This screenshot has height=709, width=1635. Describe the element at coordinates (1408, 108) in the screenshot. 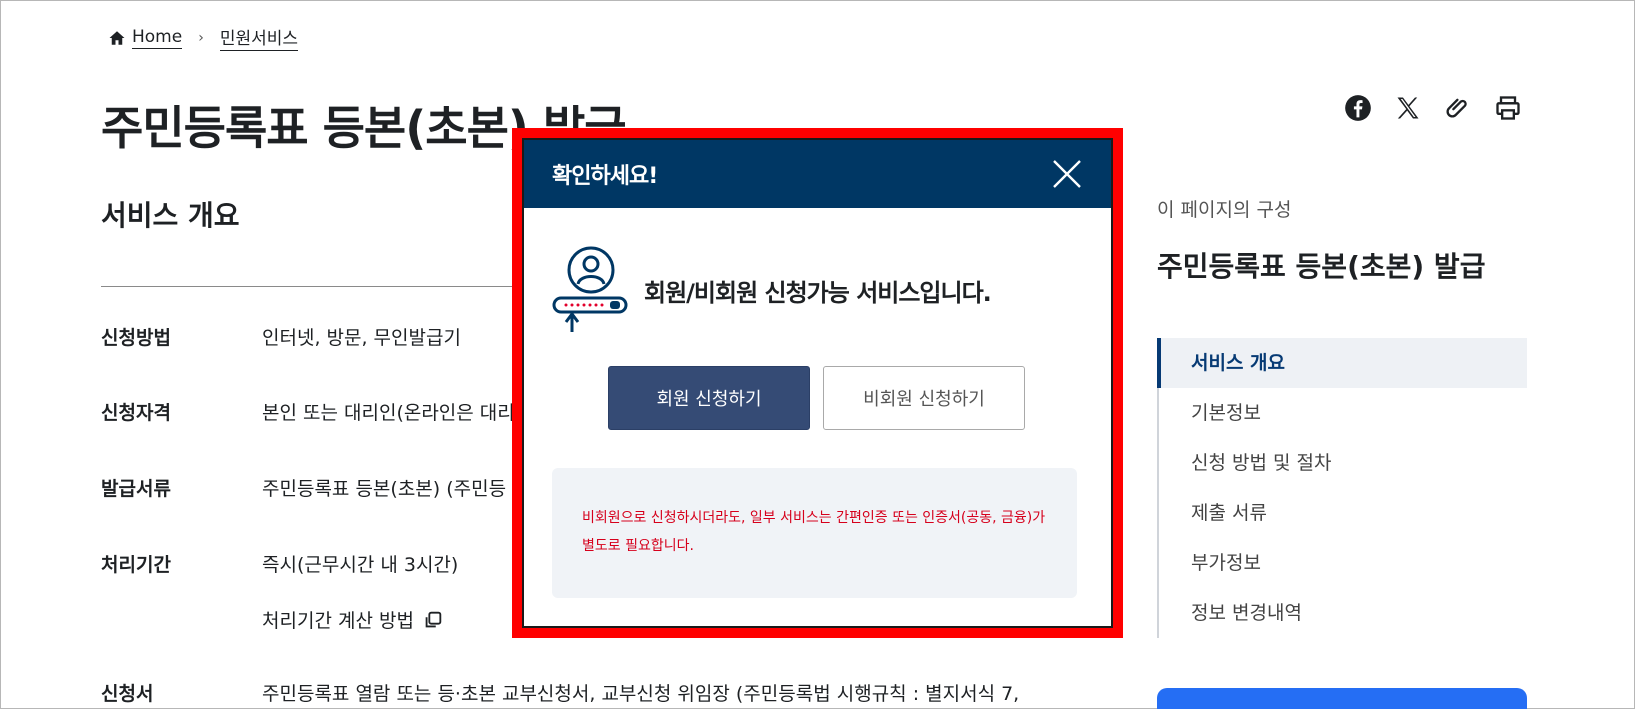

I see `x-icon` at that location.